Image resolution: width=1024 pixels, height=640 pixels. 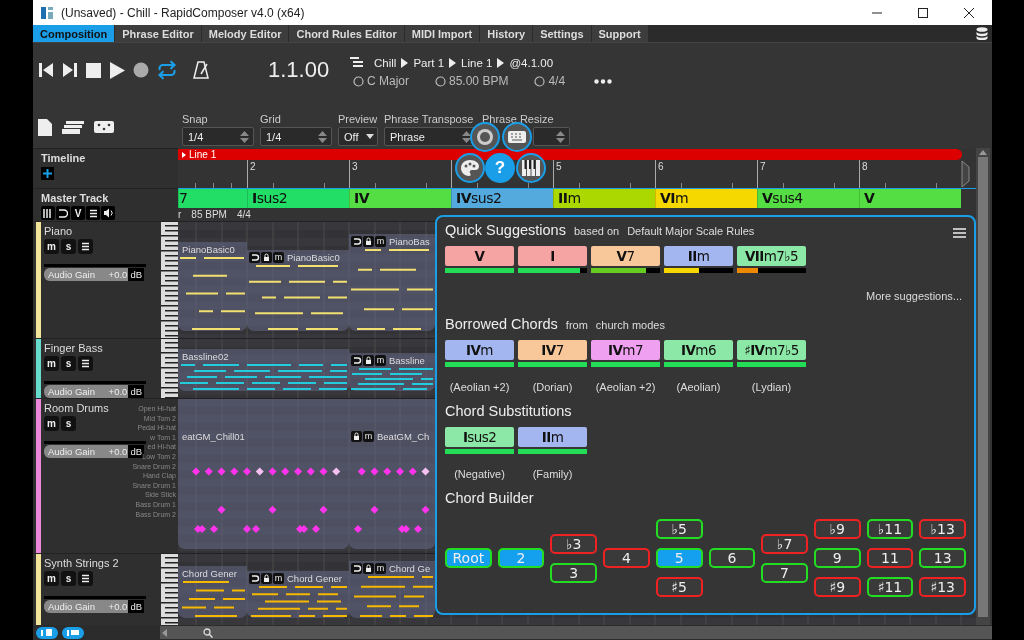 What do you see at coordinates (784, 543) in the screenshot?
I see `interval-button: ♭7` at bounding box center [784, 543].